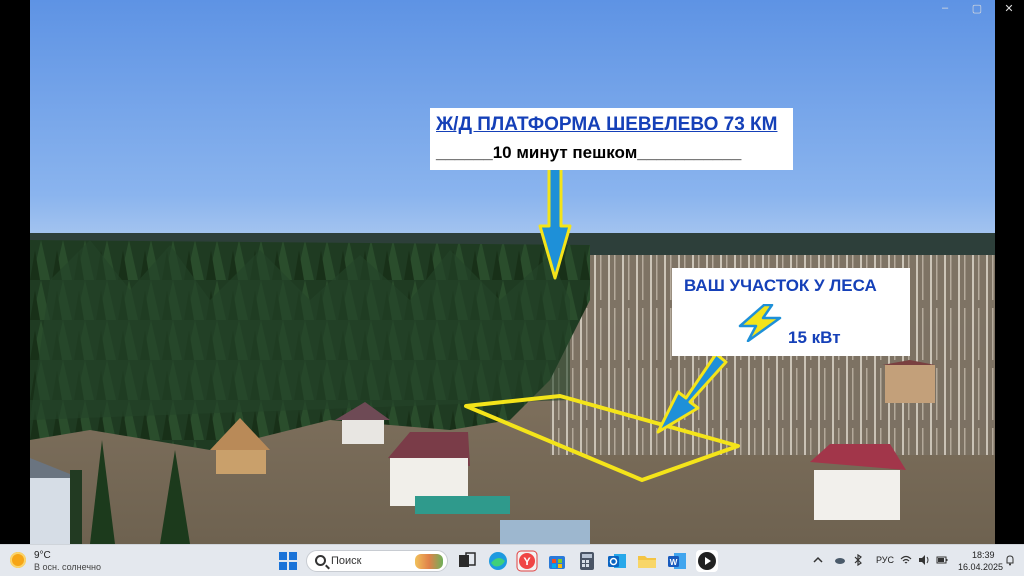  I want to click on calculator-icon, so click(587, 561).